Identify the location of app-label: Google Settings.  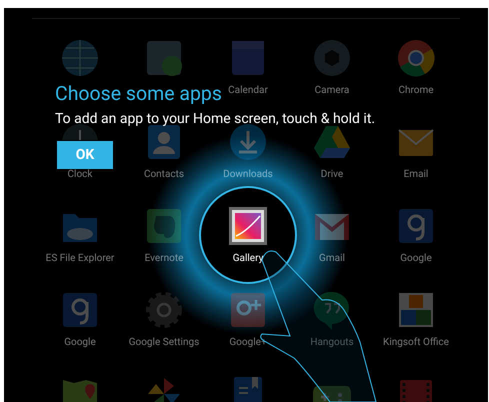
(164, 342).